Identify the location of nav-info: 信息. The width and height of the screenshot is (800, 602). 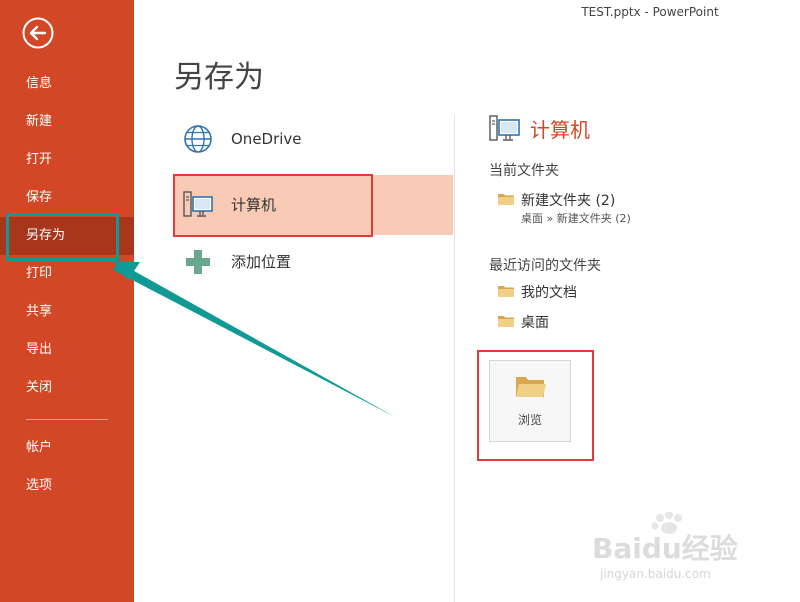
(67, 84).